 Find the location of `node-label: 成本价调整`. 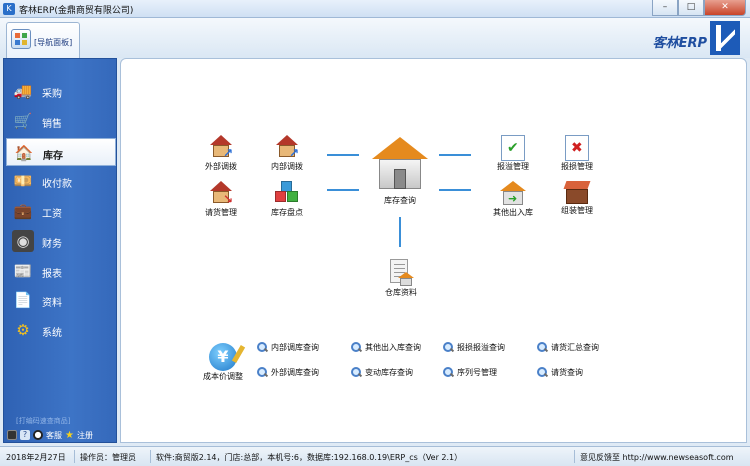

node-label: 成本价调整 is located at coordinates (223, 376).